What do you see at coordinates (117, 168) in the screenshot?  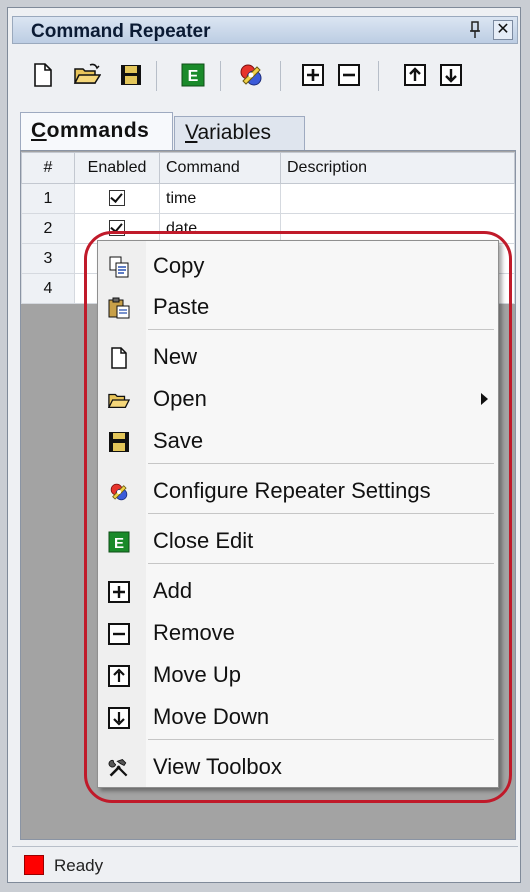 I see `column-header-enabled: Enabled` at bounding box center [117, 168].